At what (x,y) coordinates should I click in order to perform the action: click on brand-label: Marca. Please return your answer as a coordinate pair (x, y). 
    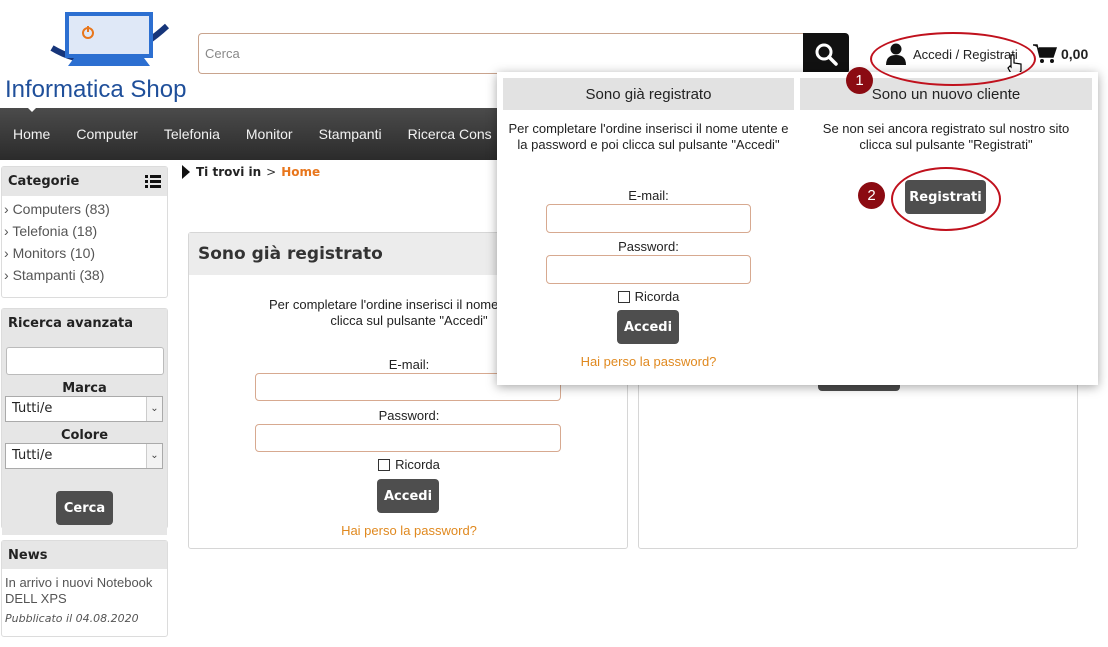
    Looking at the image, I should click on (84, 388).